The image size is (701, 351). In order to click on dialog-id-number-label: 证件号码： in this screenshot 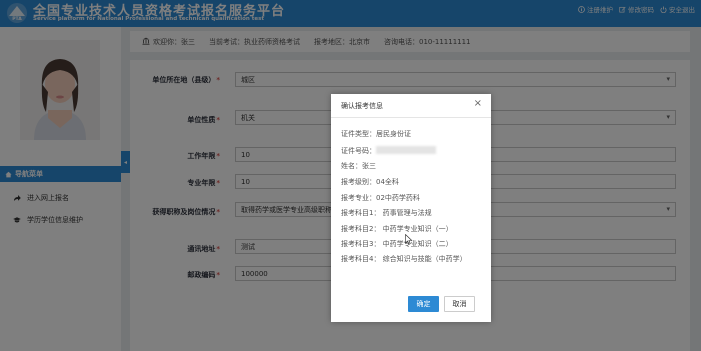, I will do `click(358, 151)`.